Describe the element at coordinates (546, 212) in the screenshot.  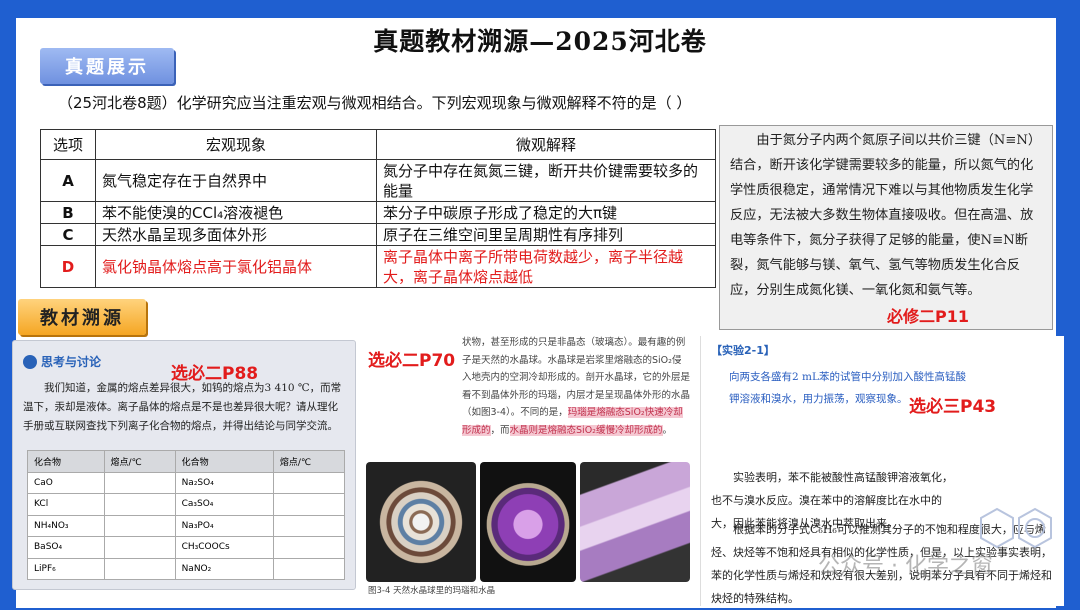
I see `micro-b: 苯分子中碳原子形成了稳定的大π键` at that location.